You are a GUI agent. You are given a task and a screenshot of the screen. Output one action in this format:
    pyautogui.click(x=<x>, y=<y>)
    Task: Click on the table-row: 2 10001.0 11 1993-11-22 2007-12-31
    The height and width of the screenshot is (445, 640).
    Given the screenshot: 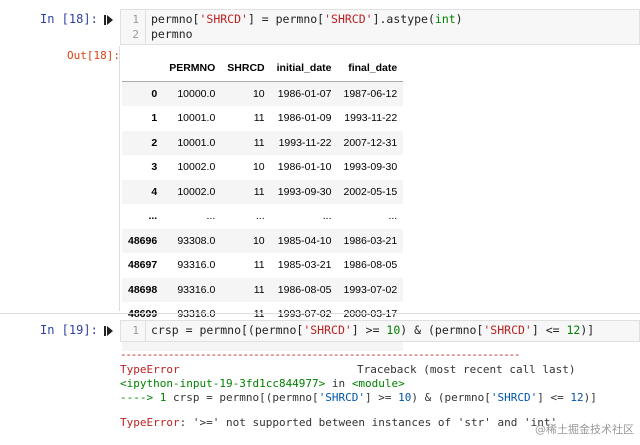 What is the action you would take?
    pyautogui.click(x=263, y=142)
    